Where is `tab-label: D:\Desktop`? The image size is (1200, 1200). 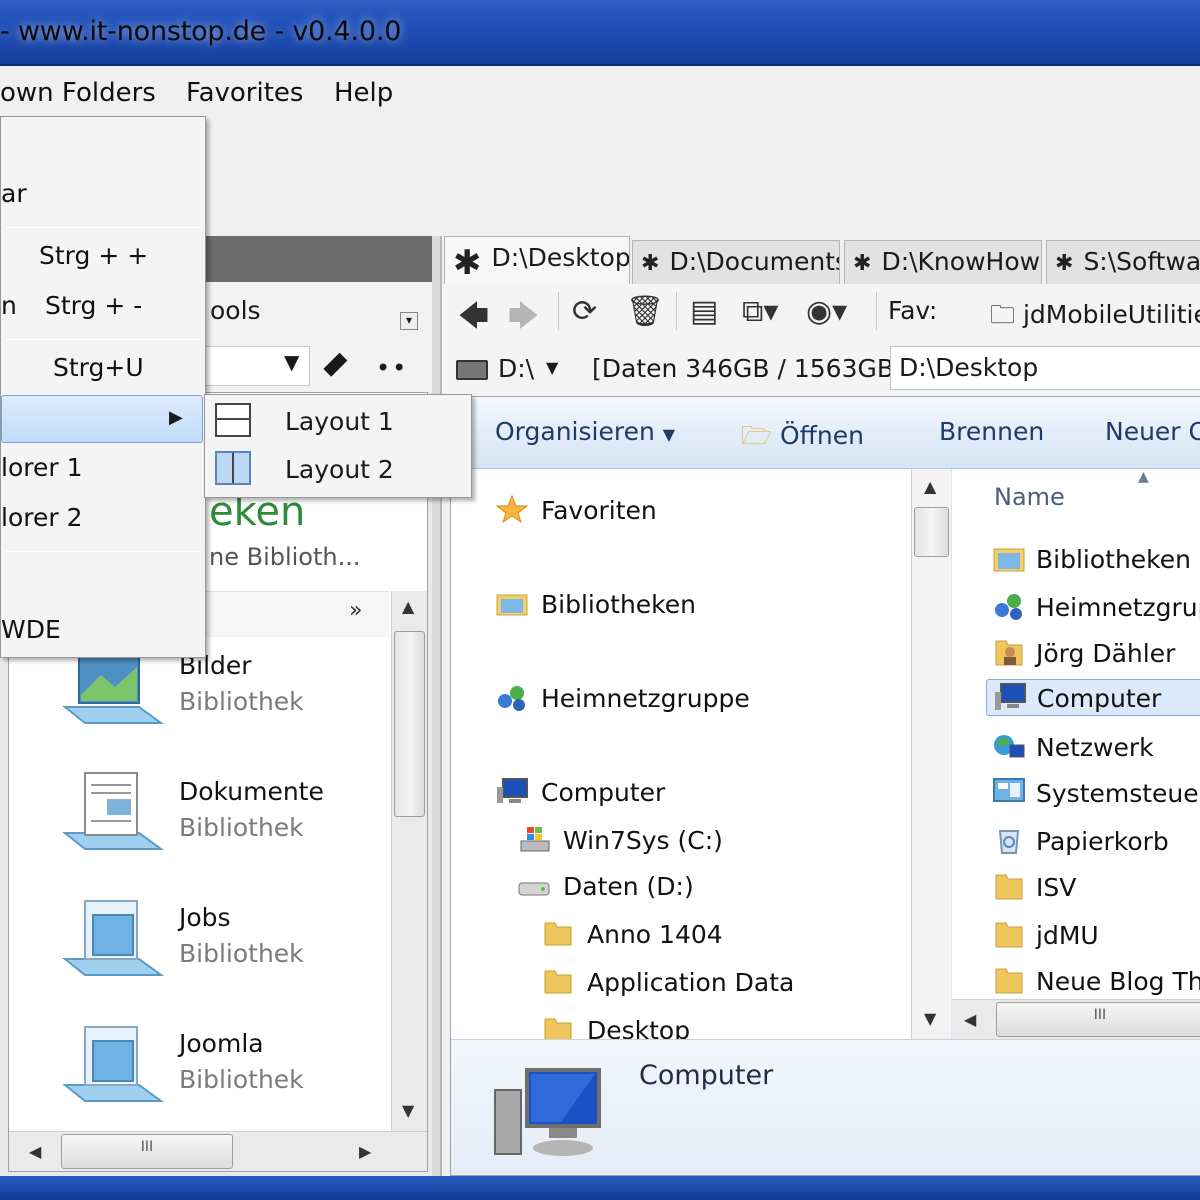
tab-label: D:\Desktop is located at coordinates (560, 257).